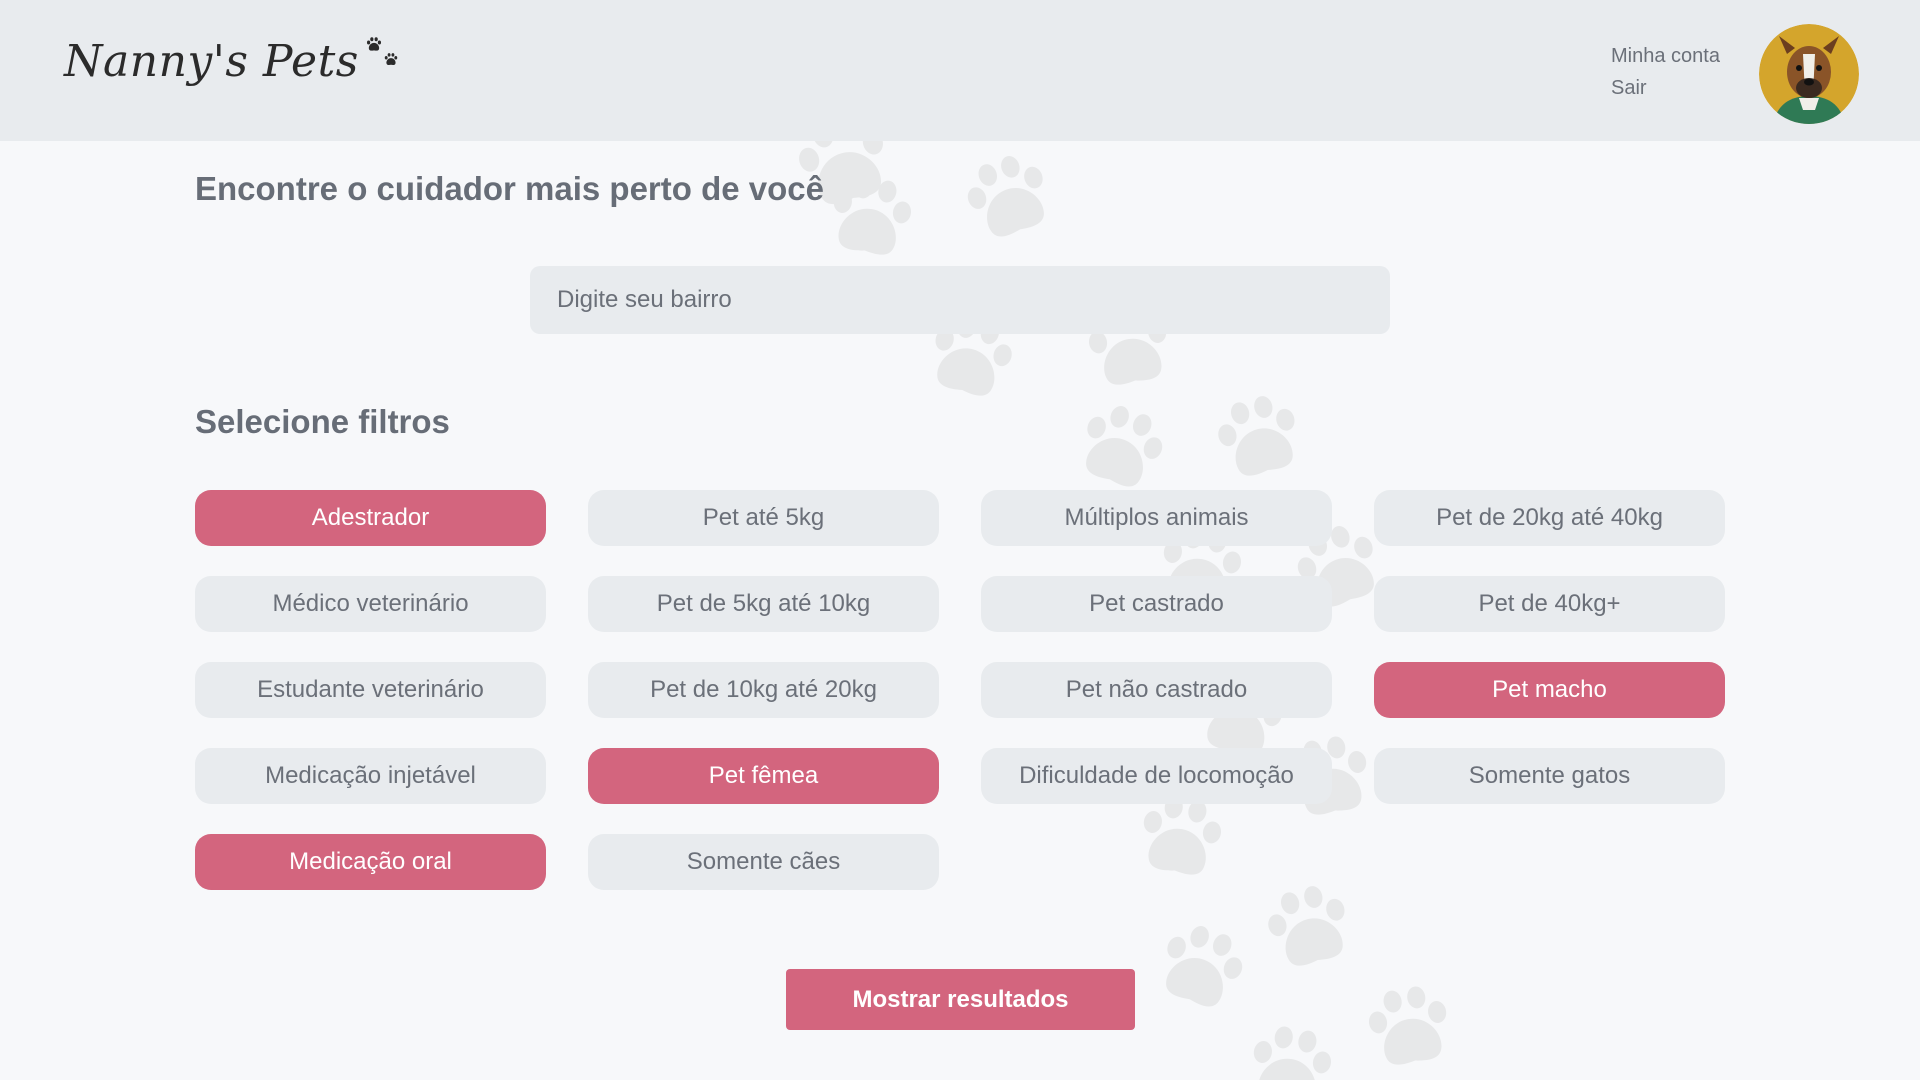  What do you see at coordinates (370, 690) in the screenshot?
I see `filter-chip: Estudante veterinário` at bounding box center [370, 690].